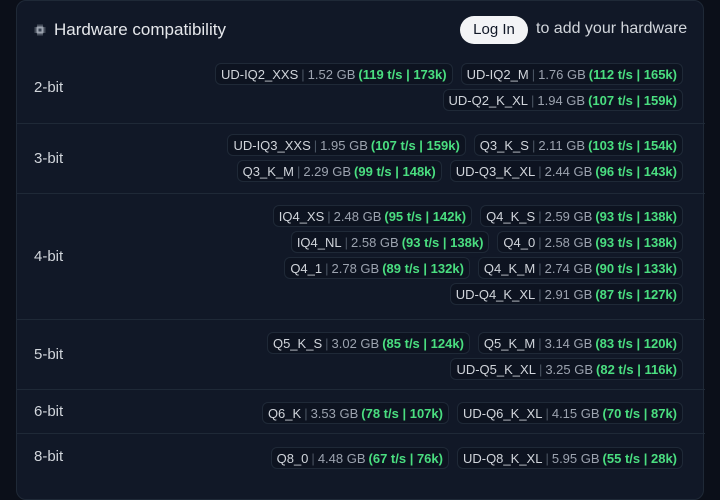 The width and height of the screenshot is (720, 500). Describe the element at coordinates (580, 268) in the screenshot. I see `quant-chip: Q4_K_M | 2.74 GB (90 t/s | 133k)` at that location.